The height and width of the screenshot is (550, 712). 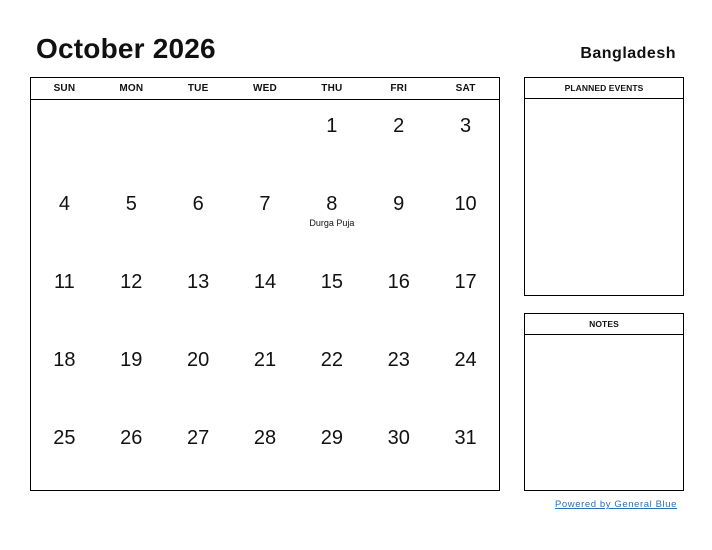 I want to click on day-cell: 25, so click(x=64, y=451).